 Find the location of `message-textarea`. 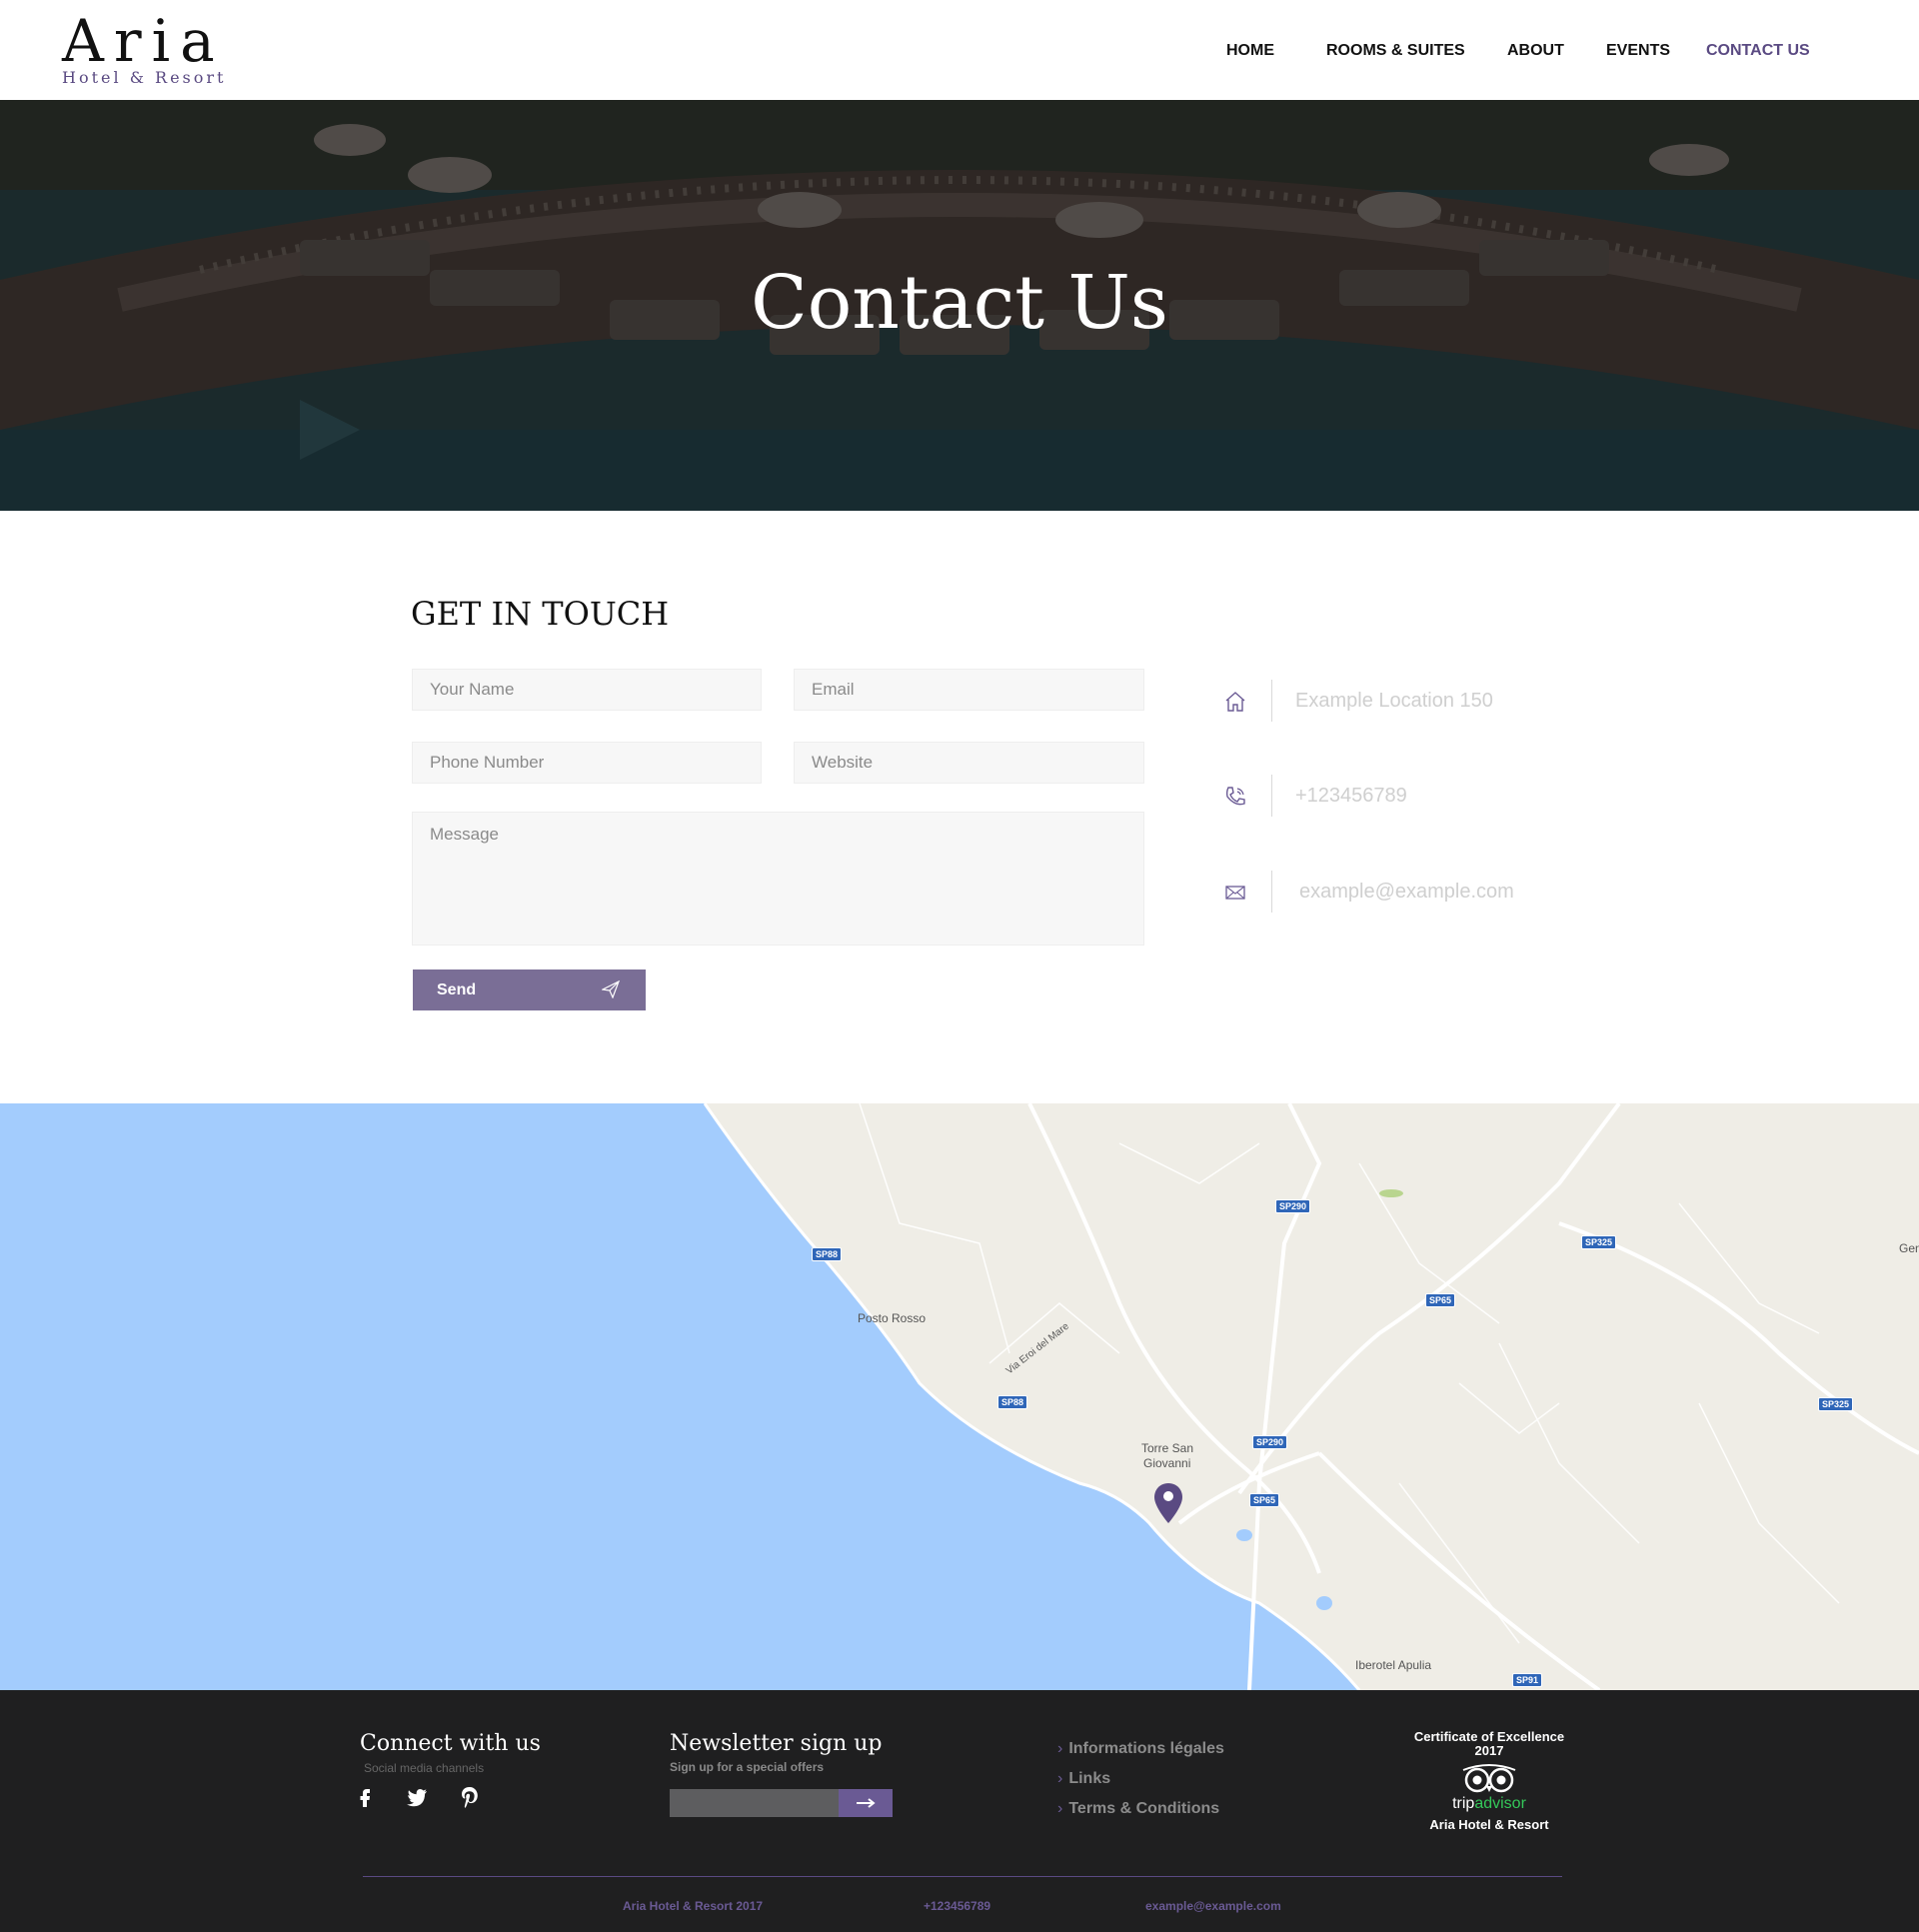

message-textarea is located at coordinates (778, 879).